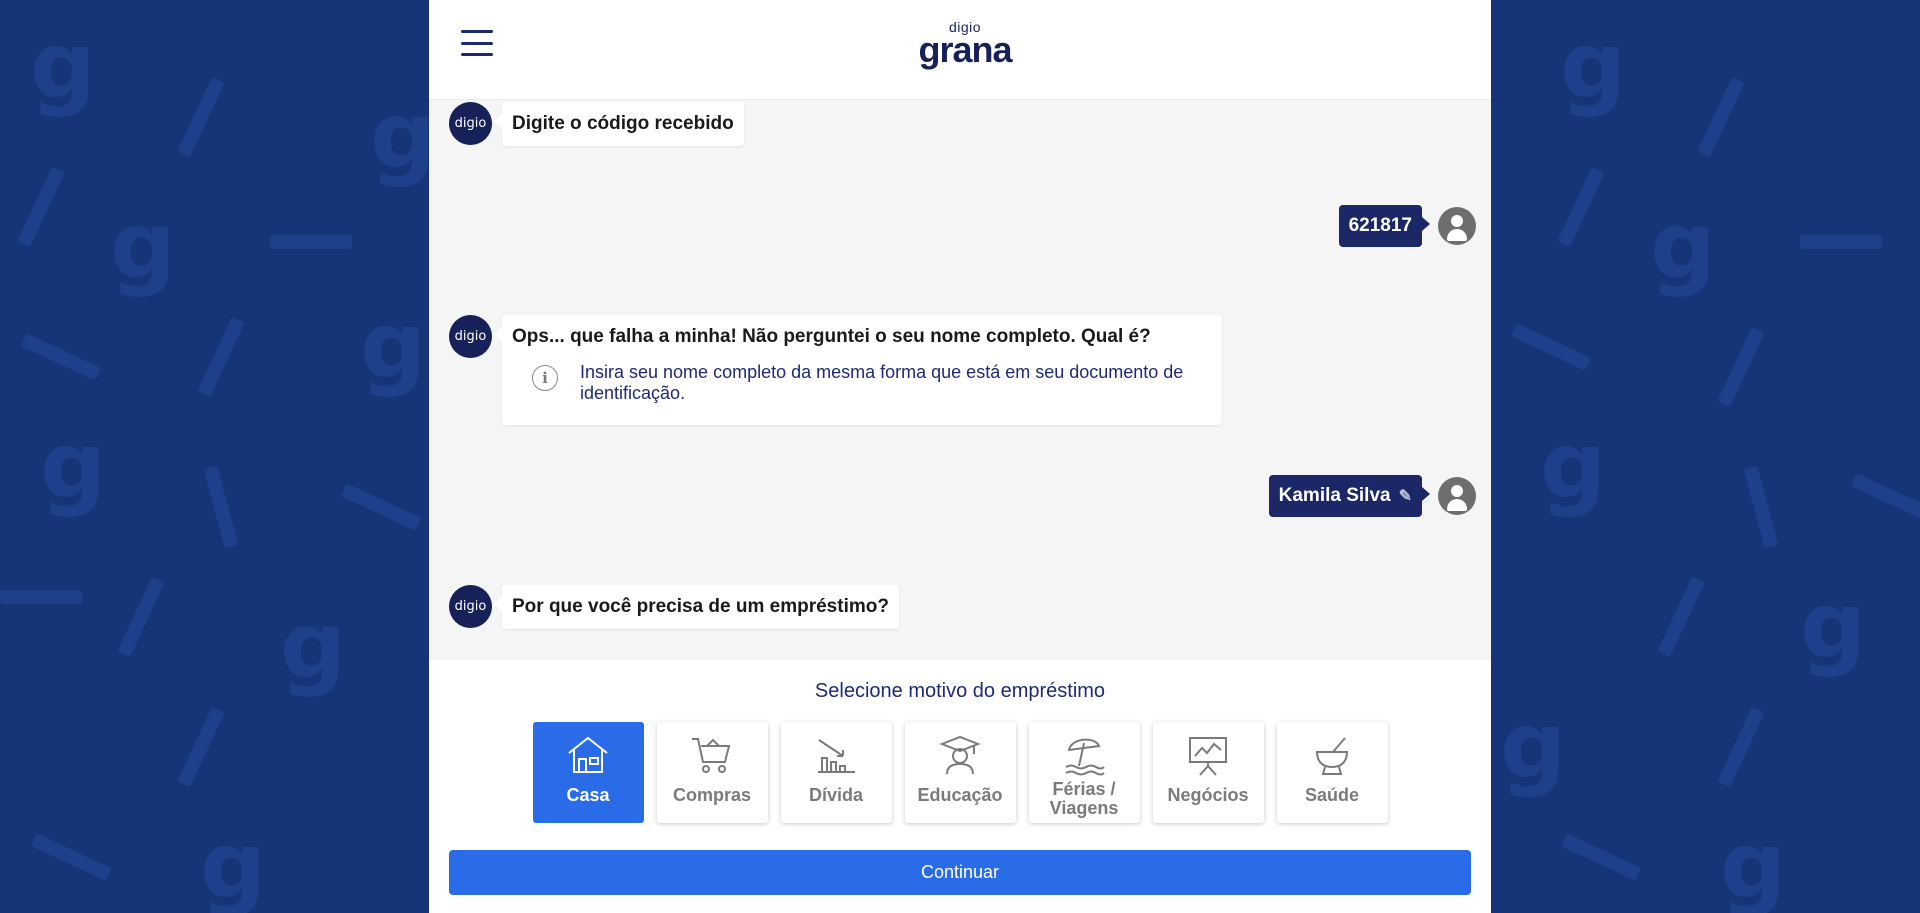 This screenshot has height=913, width=1920. I want to click on option-ferias-viagens: Férias / Viagens, so click(1084, 772).